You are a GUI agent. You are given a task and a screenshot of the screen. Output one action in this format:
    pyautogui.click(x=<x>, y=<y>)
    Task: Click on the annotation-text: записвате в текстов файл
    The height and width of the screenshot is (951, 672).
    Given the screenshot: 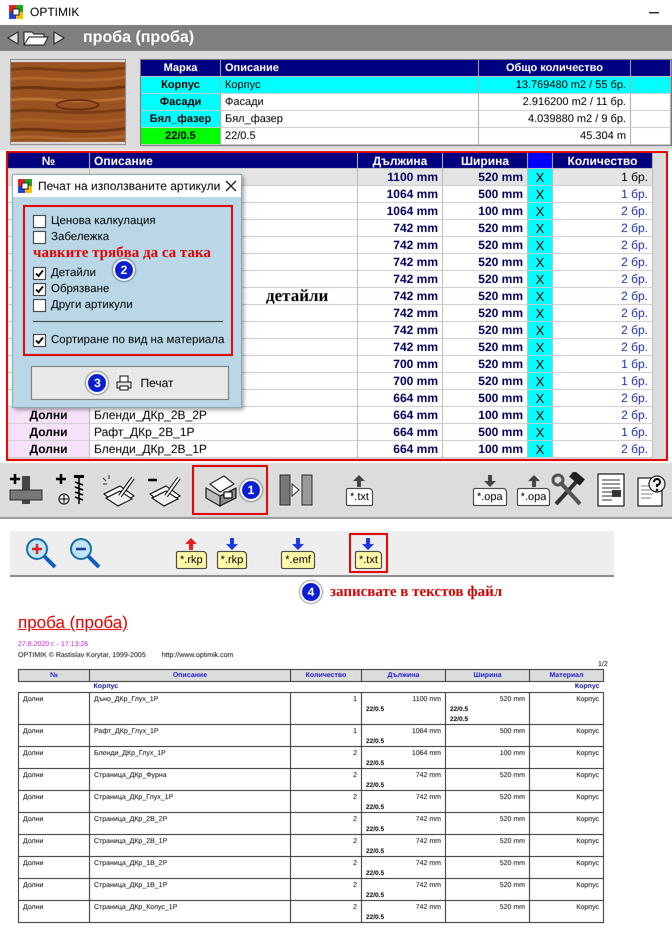 What is the action you would take?
    pyautogui.click(x=416, y=592)
    